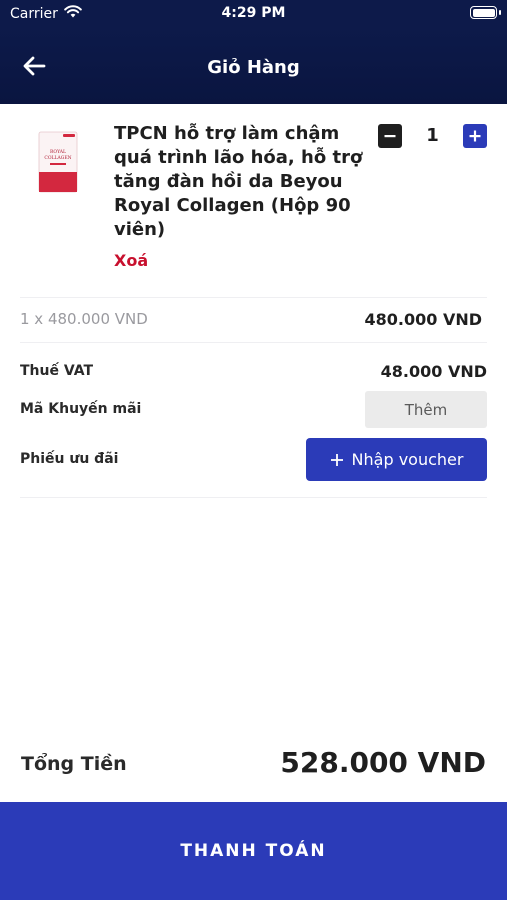 The height and width of the screenshot is (900, 507). I want to click on minus-icon, so click(390, 136).